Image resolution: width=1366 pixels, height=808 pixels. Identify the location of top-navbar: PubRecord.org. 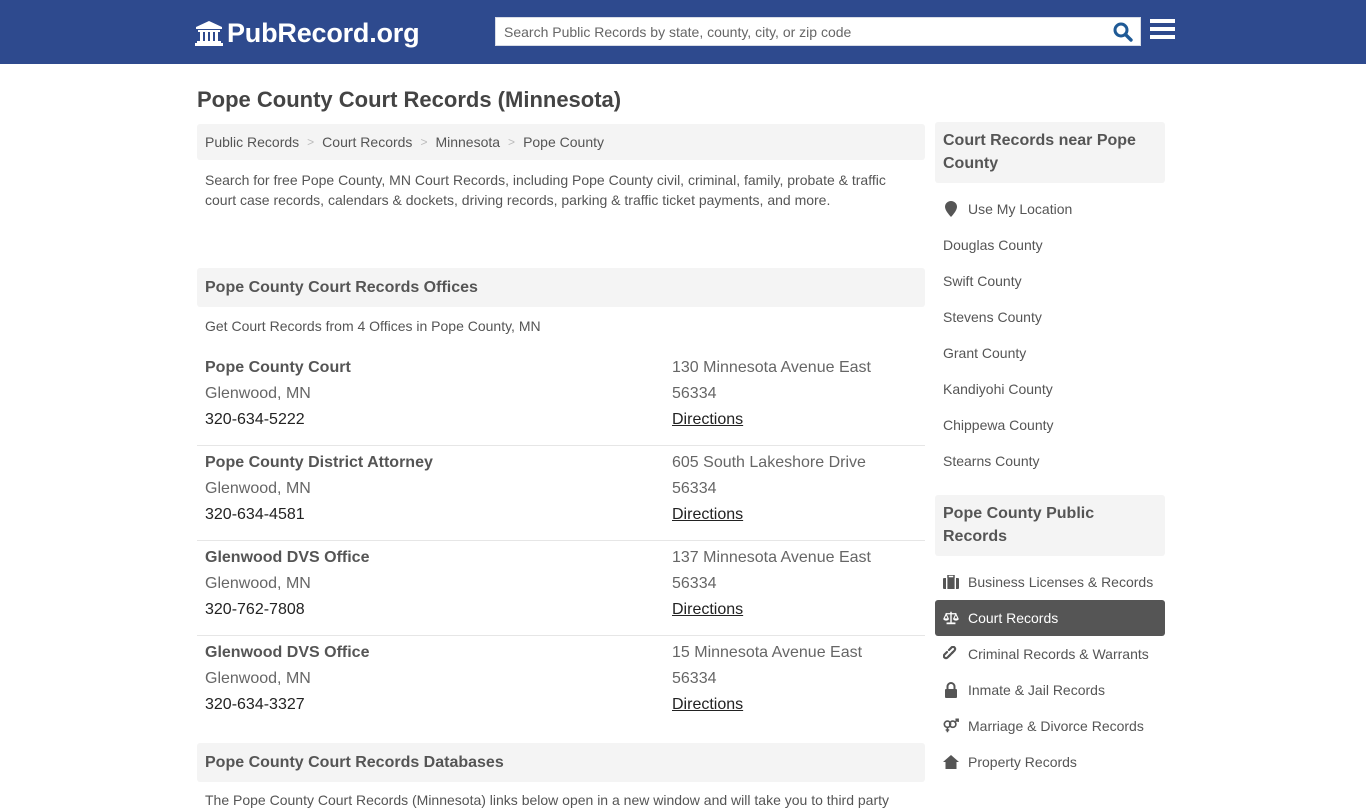
(683, 32).